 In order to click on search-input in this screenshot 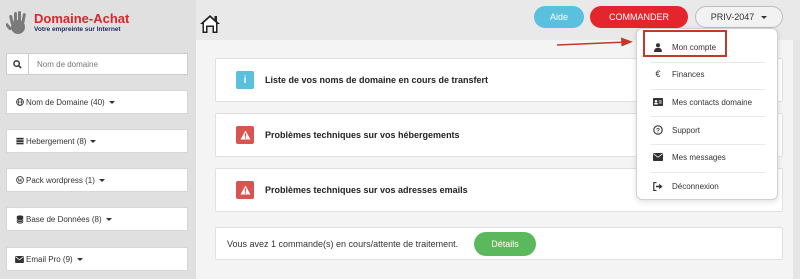, I will do `click(104, 64)`.